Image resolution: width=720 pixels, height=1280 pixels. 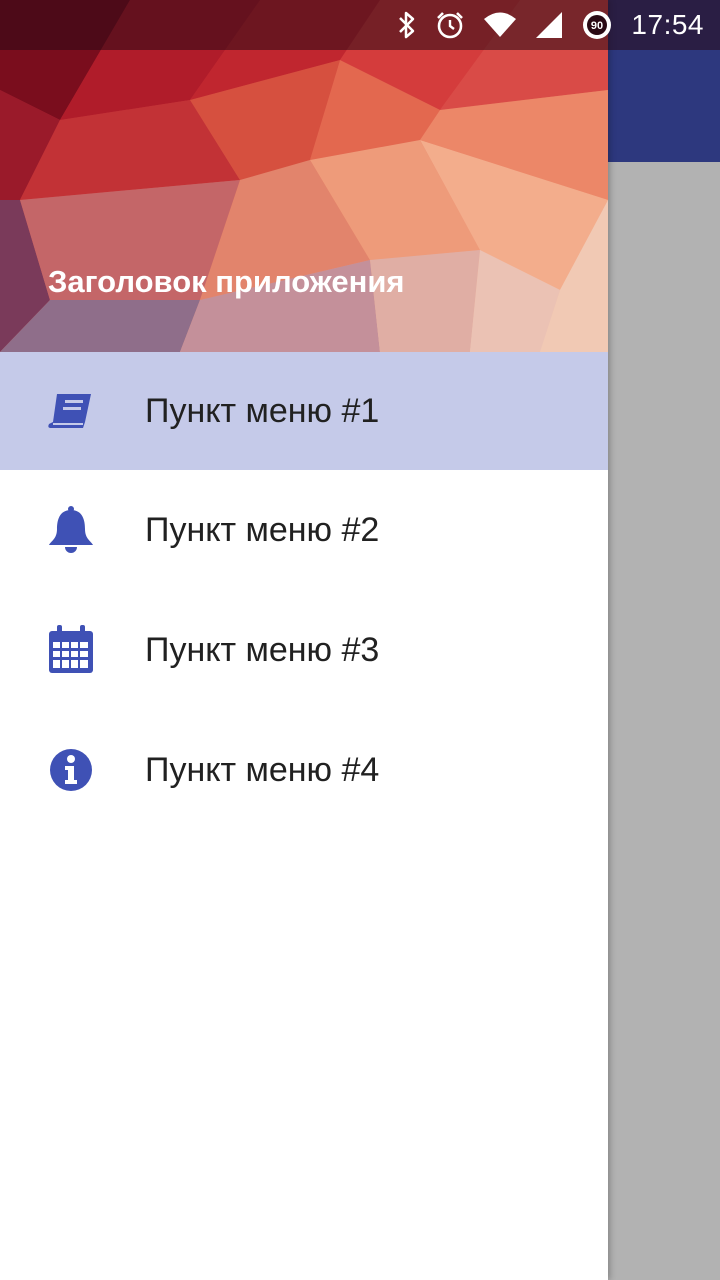 What do you see at coordinates (262, 769) in the screenshot?
I see `menu-item-label: Пункт меню #4` at bounding box center [262, 769].